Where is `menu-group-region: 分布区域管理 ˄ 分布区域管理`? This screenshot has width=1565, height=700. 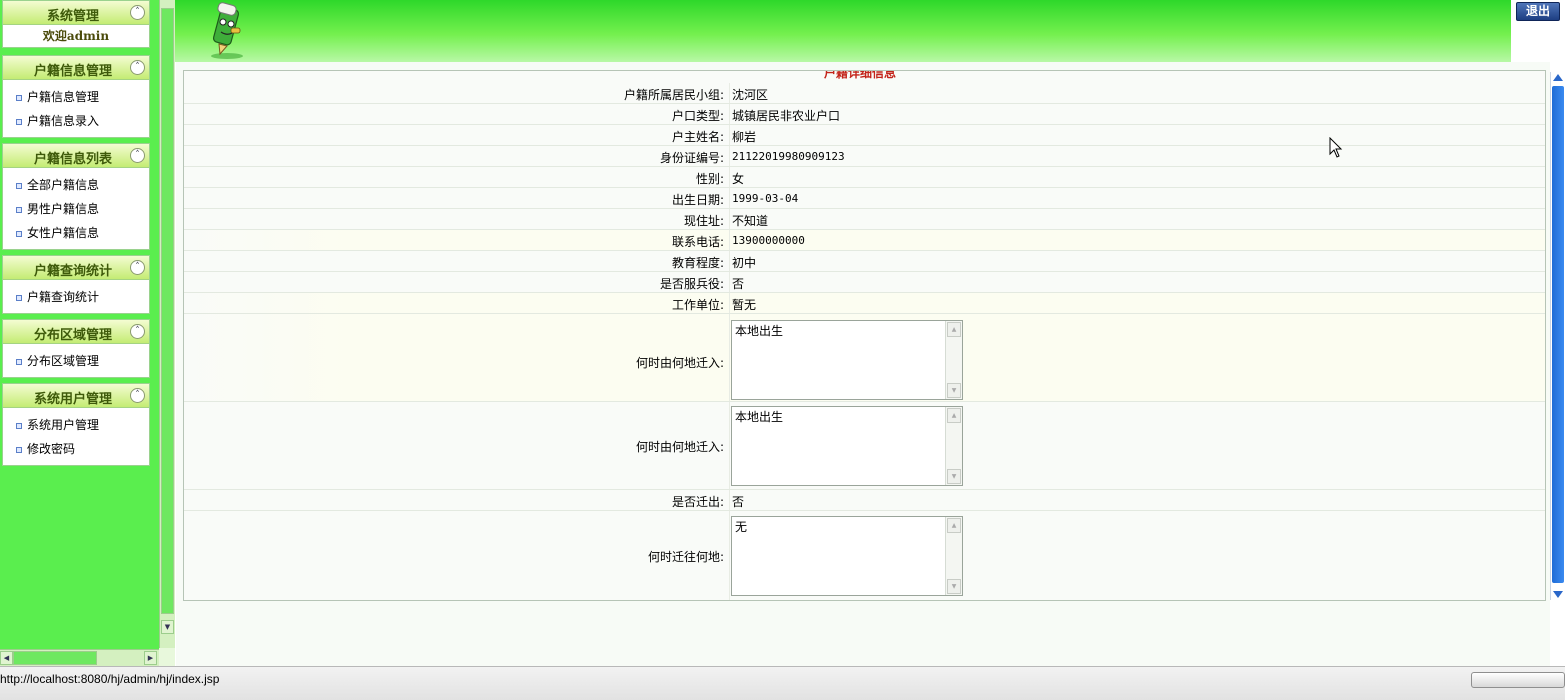
menu-group-region: 分布区域管理 ˄ 分布区域管理 is located at coordinates (76, 348).